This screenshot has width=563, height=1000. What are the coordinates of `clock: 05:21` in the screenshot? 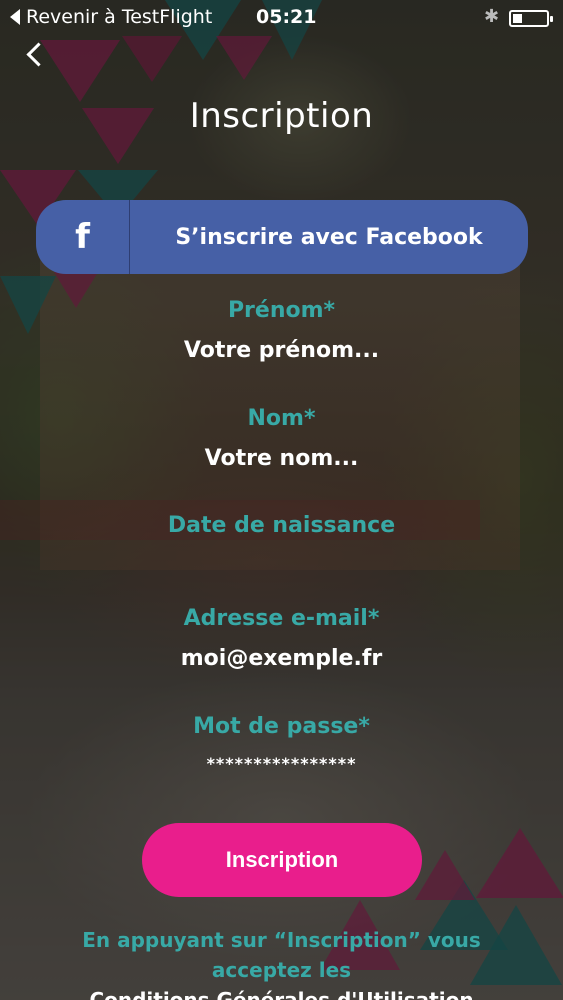 It's located at (286, 17).